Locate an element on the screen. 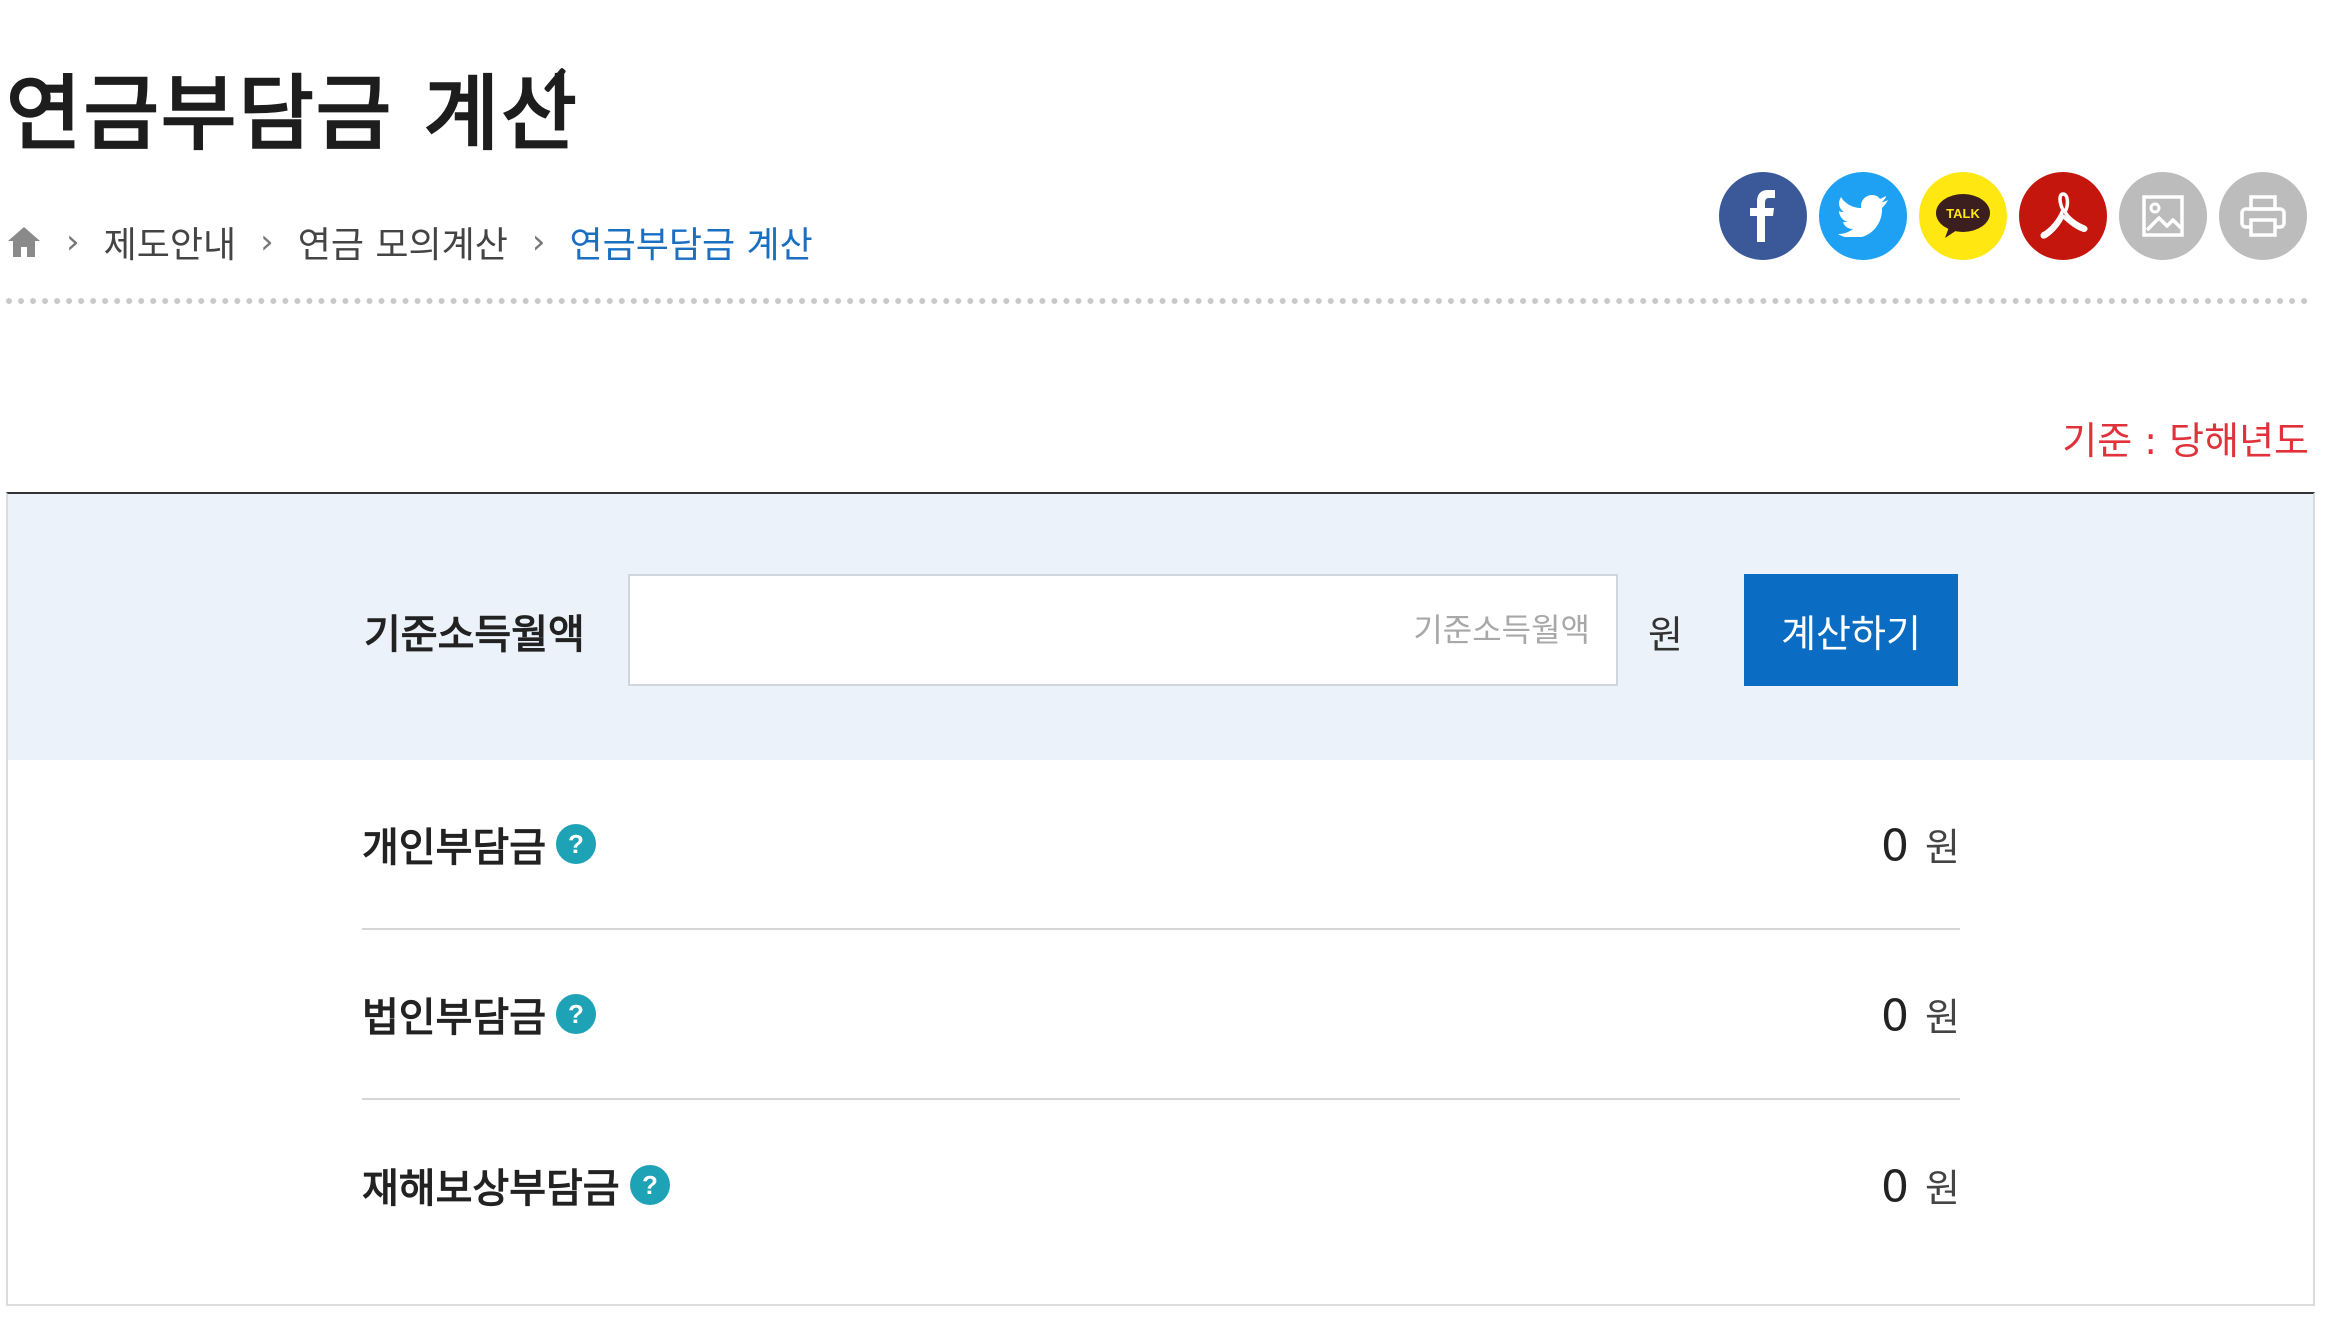 This screenshot has width=2325, height=1327. result-row-corporate: 법인부담금 ? 0 원 is located at coordinates (1161, 1015).